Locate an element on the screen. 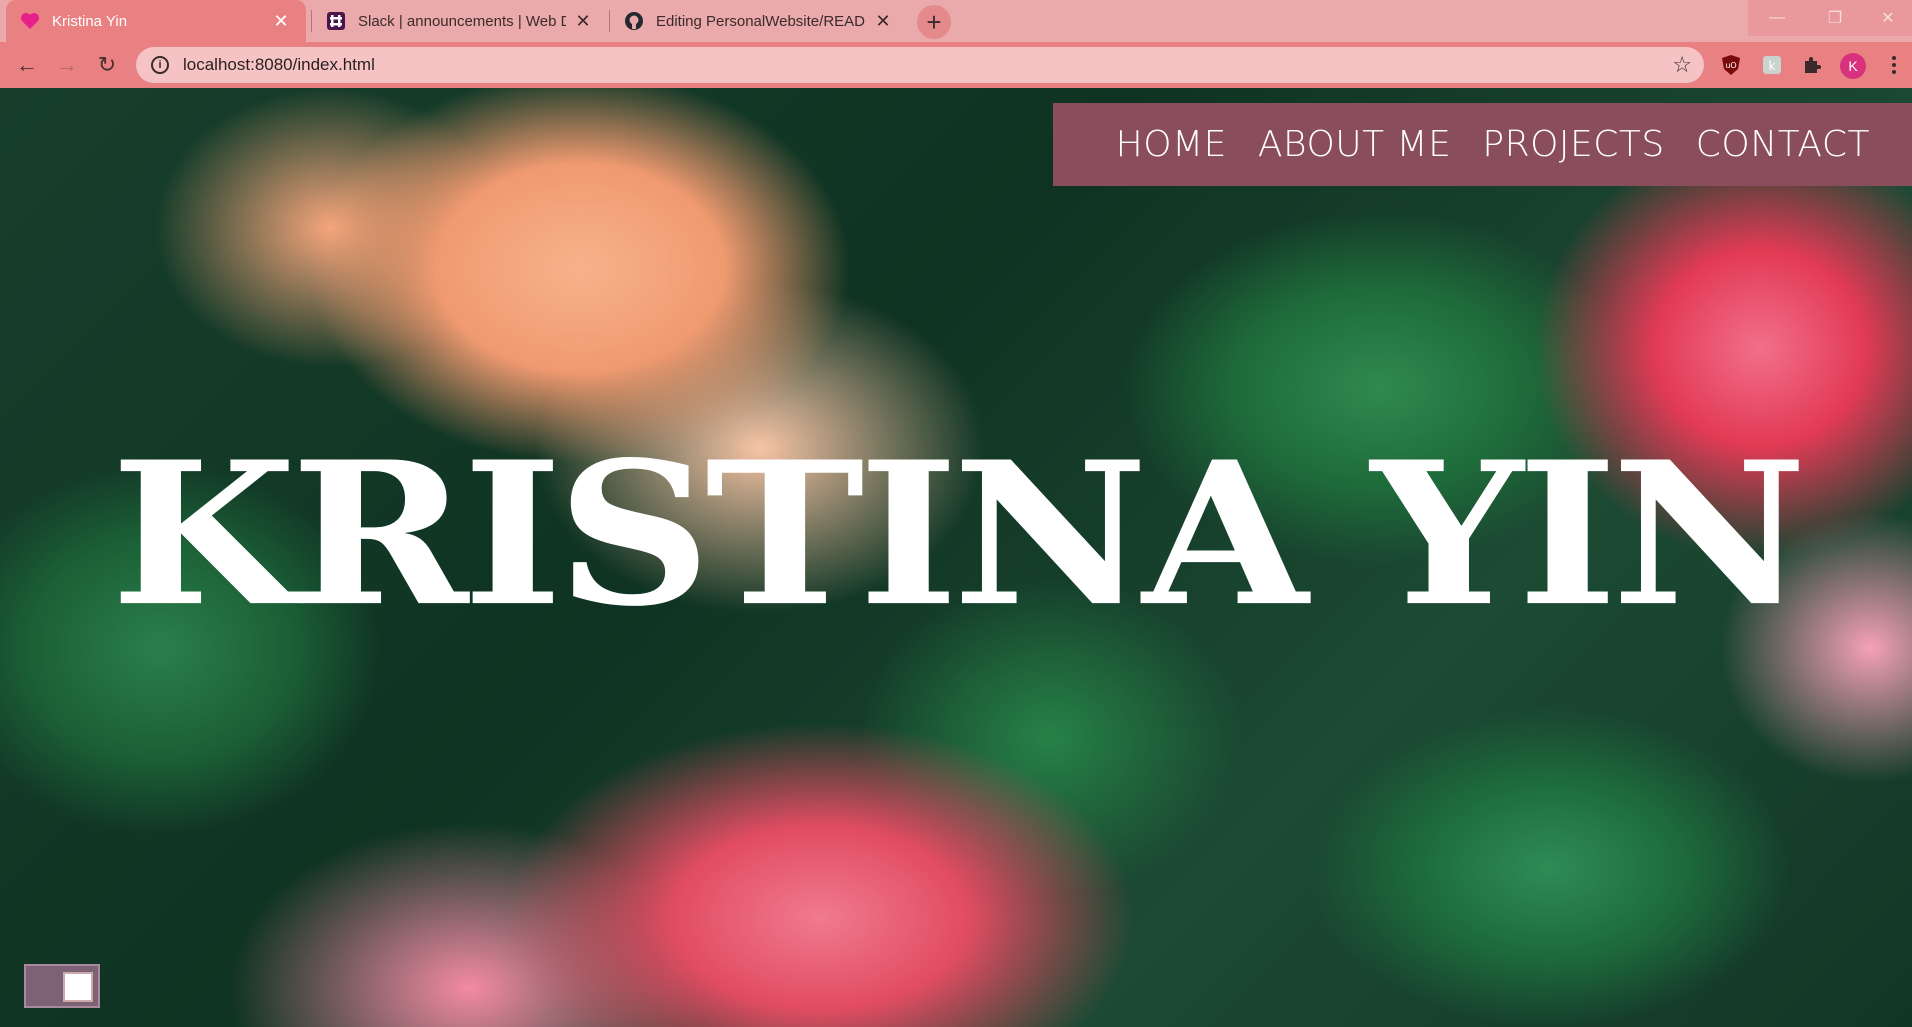  forward-button: → is located at coordinates (67, 65).